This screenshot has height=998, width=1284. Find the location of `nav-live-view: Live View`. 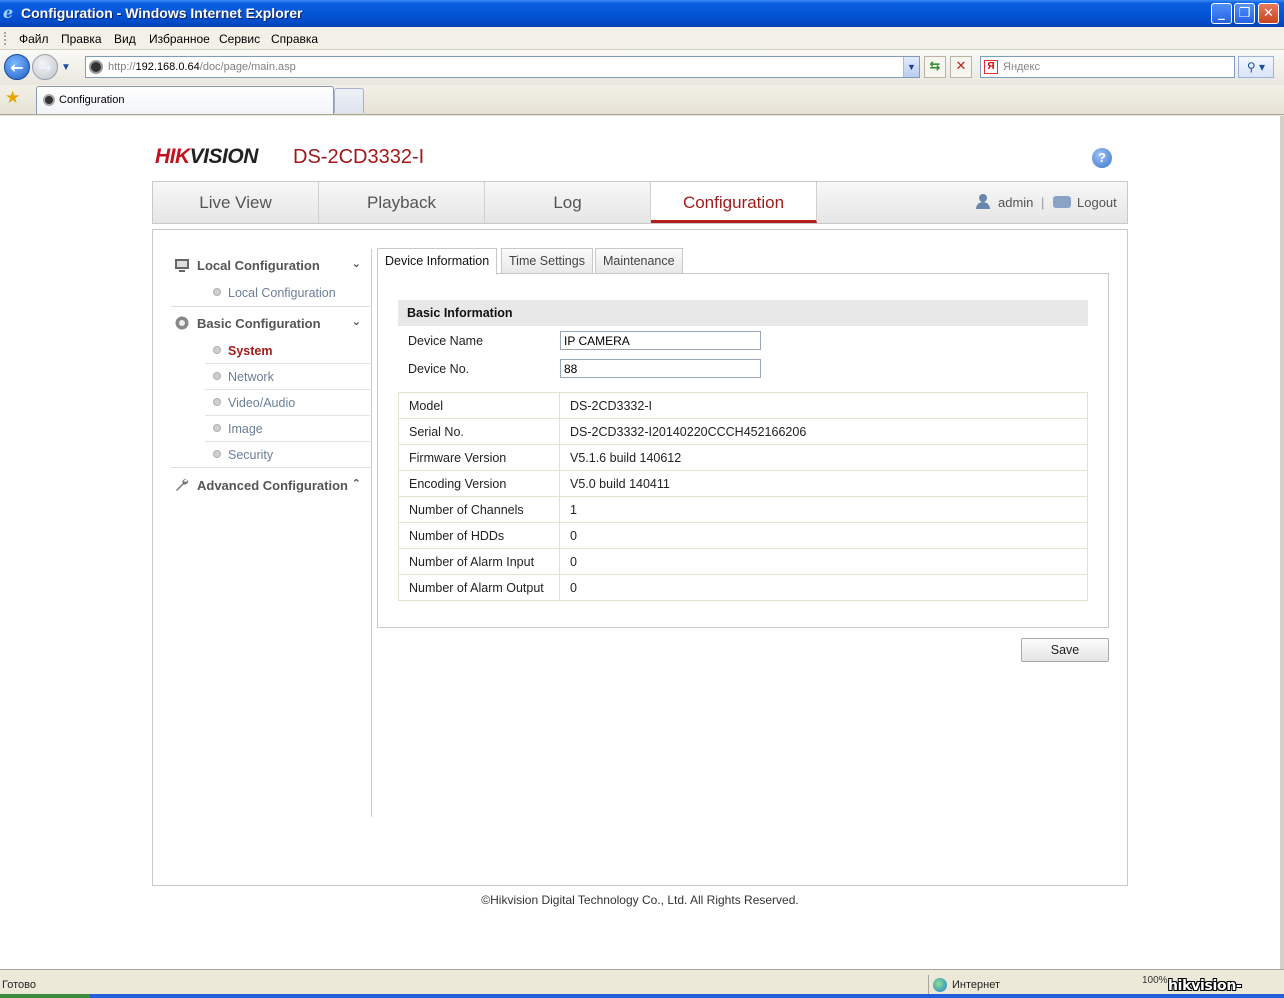

nav-live-view: Live View is located at coordinates (236, 202).